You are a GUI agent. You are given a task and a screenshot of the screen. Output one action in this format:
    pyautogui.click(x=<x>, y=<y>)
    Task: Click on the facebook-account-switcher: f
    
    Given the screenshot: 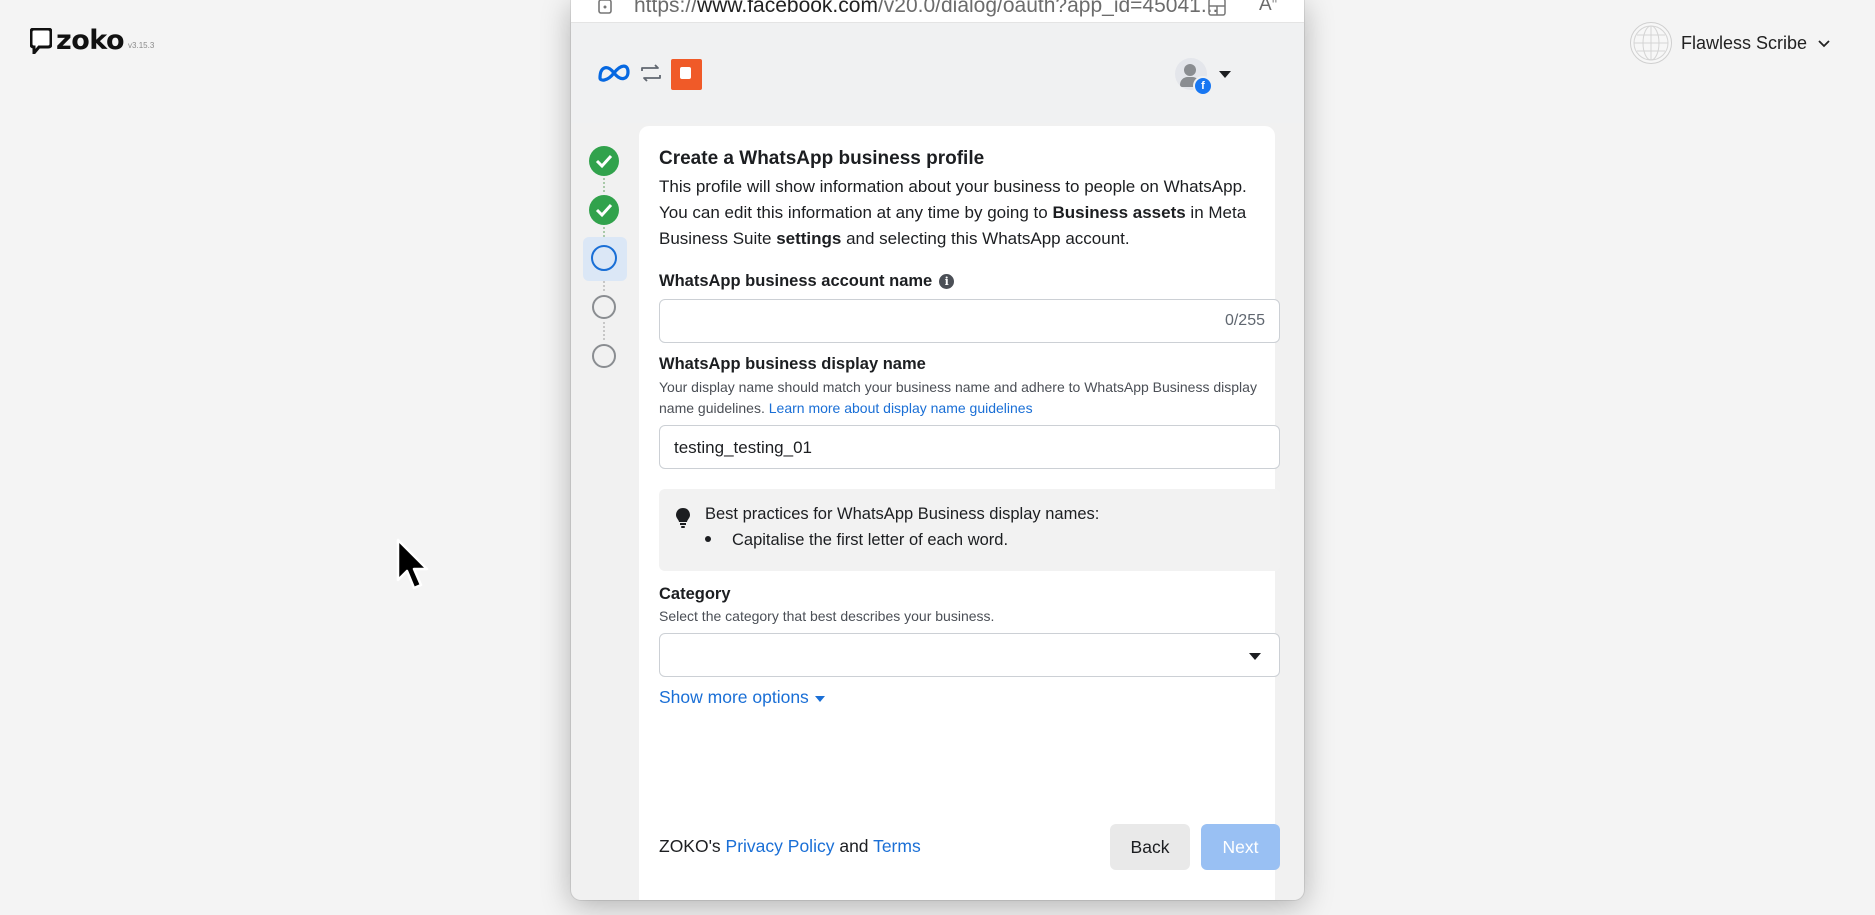 What is the action you would take?
    pyautogui.click(x=1203, y=77)
    